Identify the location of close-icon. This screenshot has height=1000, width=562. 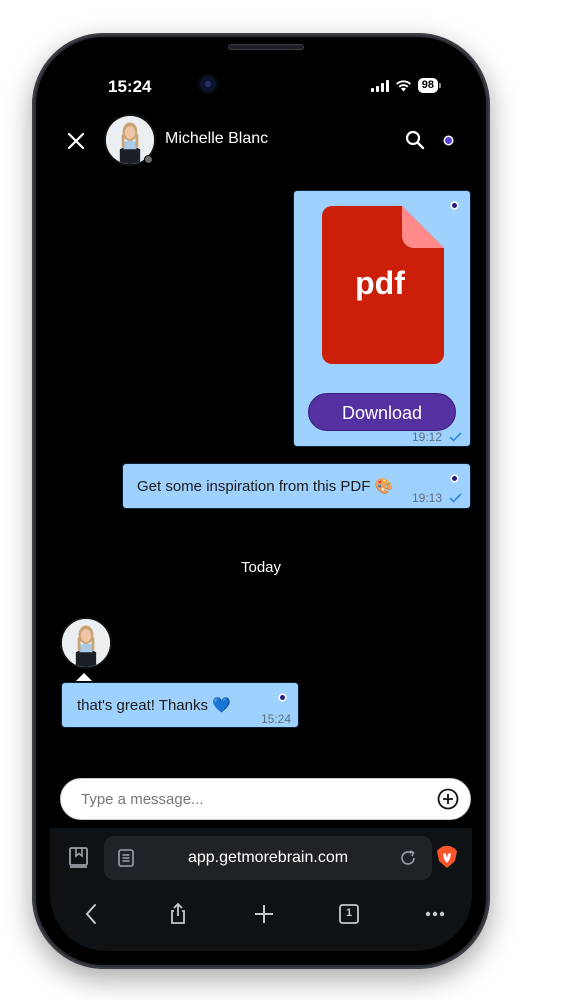
(76, 141).